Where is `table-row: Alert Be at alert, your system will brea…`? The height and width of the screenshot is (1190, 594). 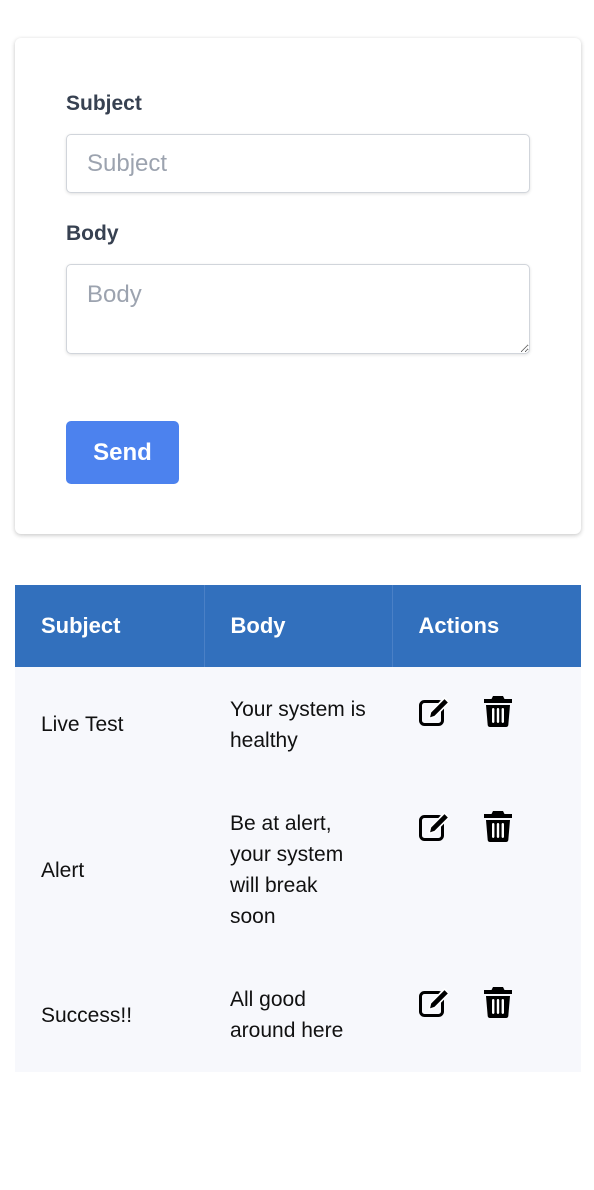 table-row: Alert Be at alert, your system will brea… is located at coordinates (298, 870).